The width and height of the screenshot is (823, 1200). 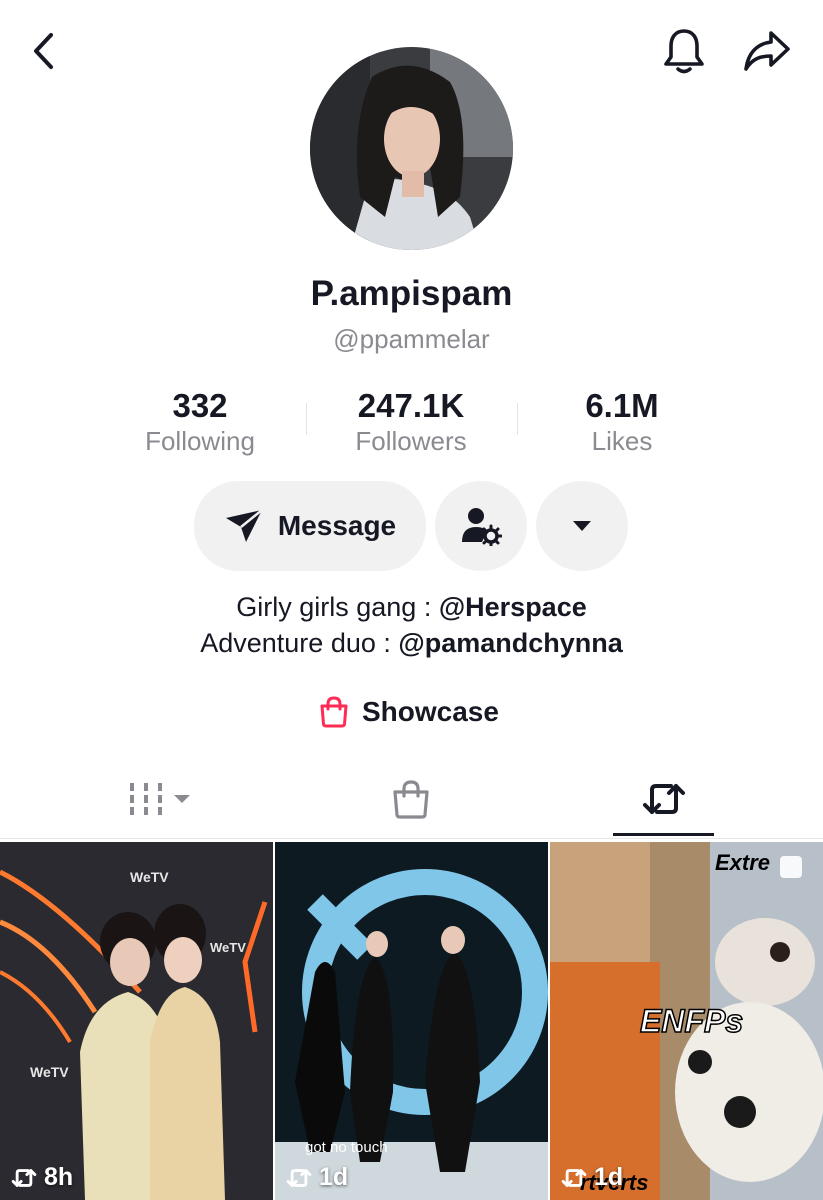 I want to click on bio-mention-pamandchynna: @pamandchynna, so click(x=510, y=643).